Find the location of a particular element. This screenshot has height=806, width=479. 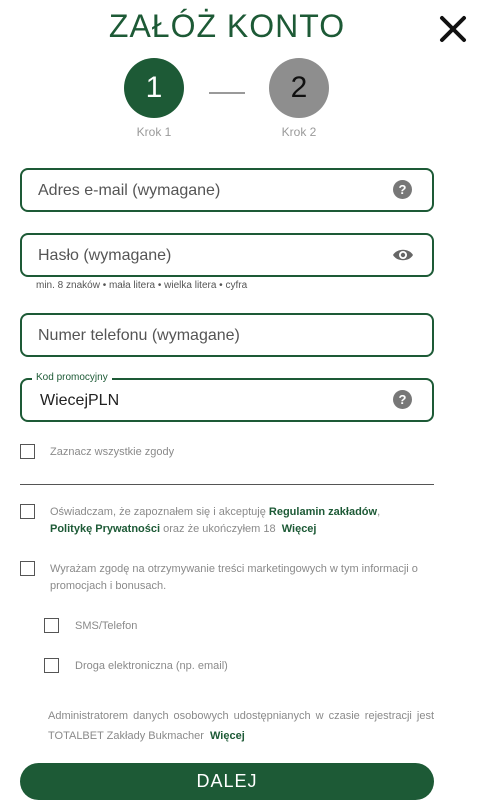

email-consent-label: Droga elektroniczna (np. email) is located at coordinates (151, 666).